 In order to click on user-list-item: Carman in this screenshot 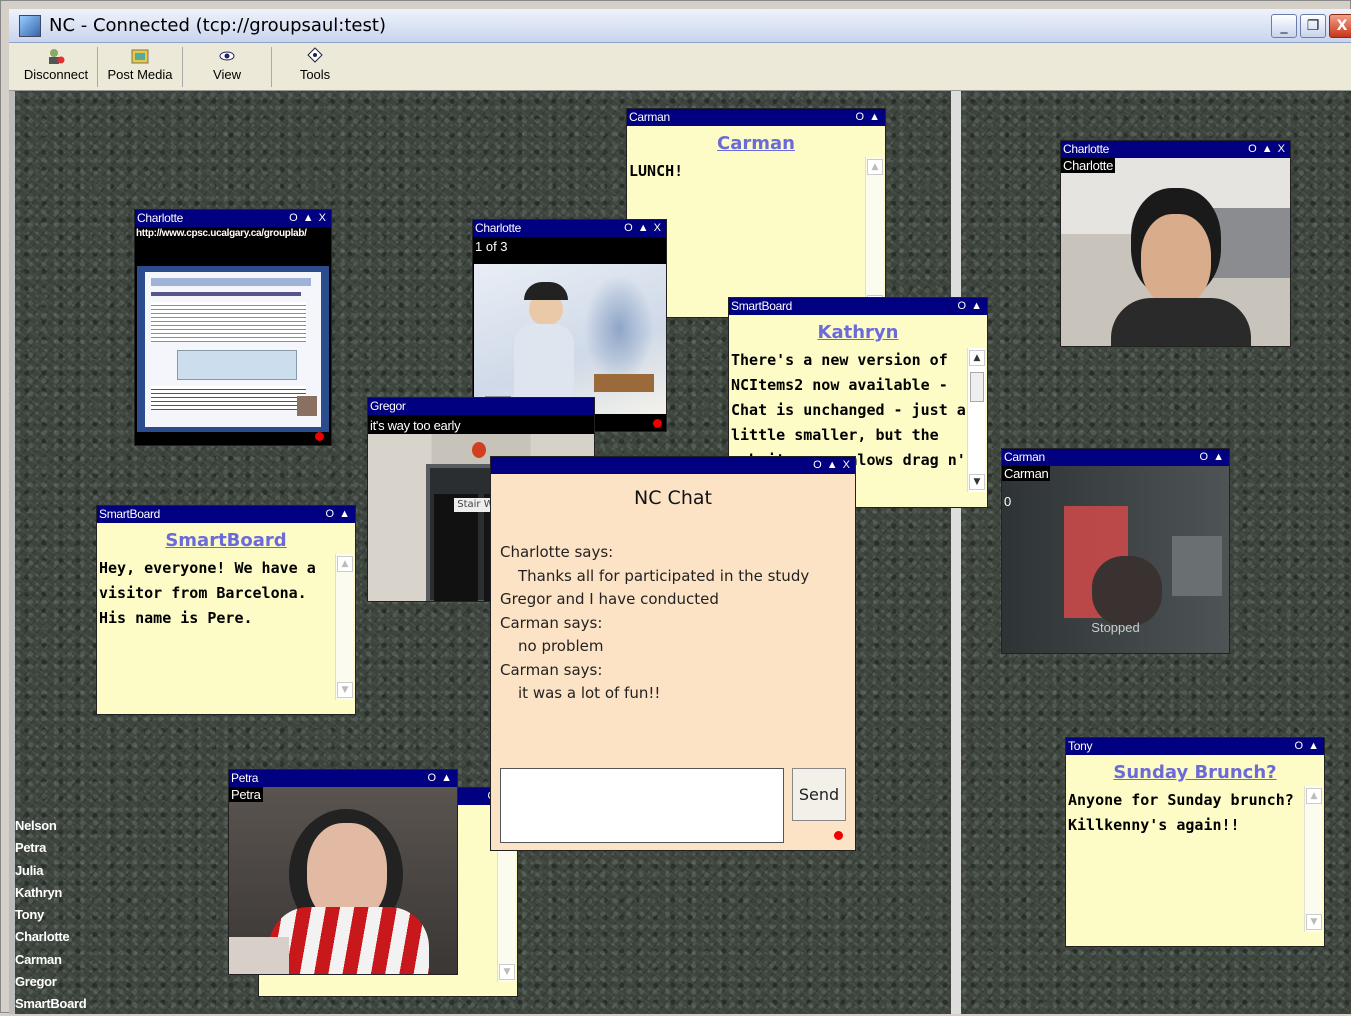, I will do `click(50, 960)`.